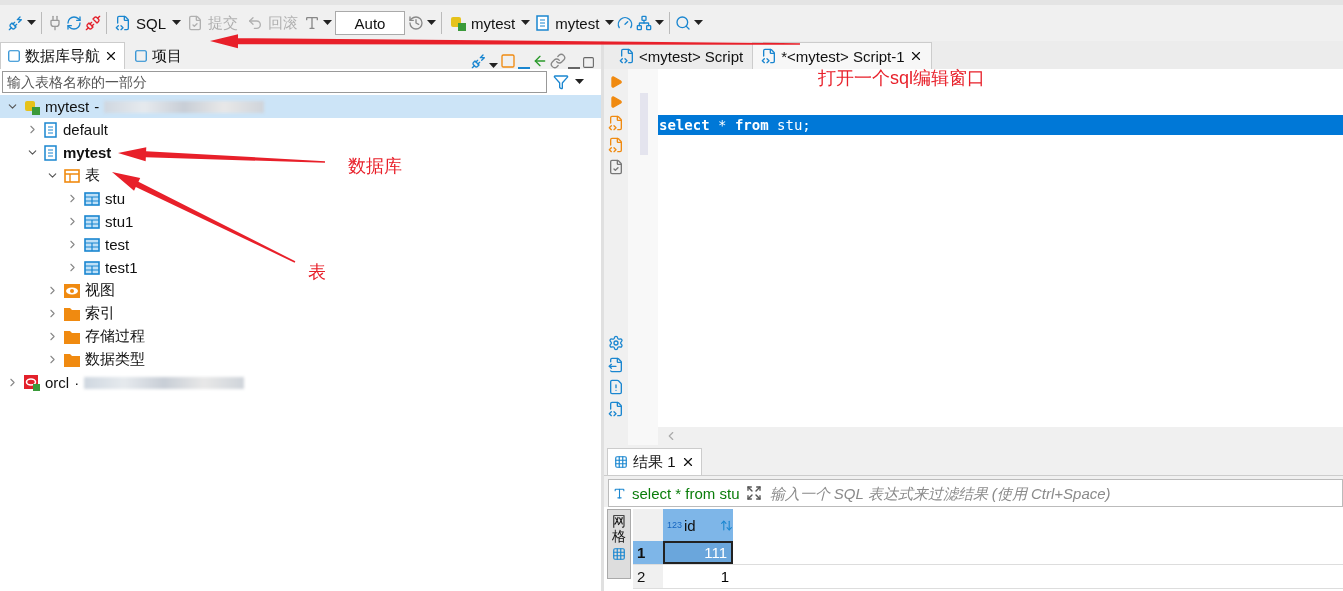  Describe the element at coordinates (375, 166) in the screenshot. I see `annotation-text: 数据库` at that location.